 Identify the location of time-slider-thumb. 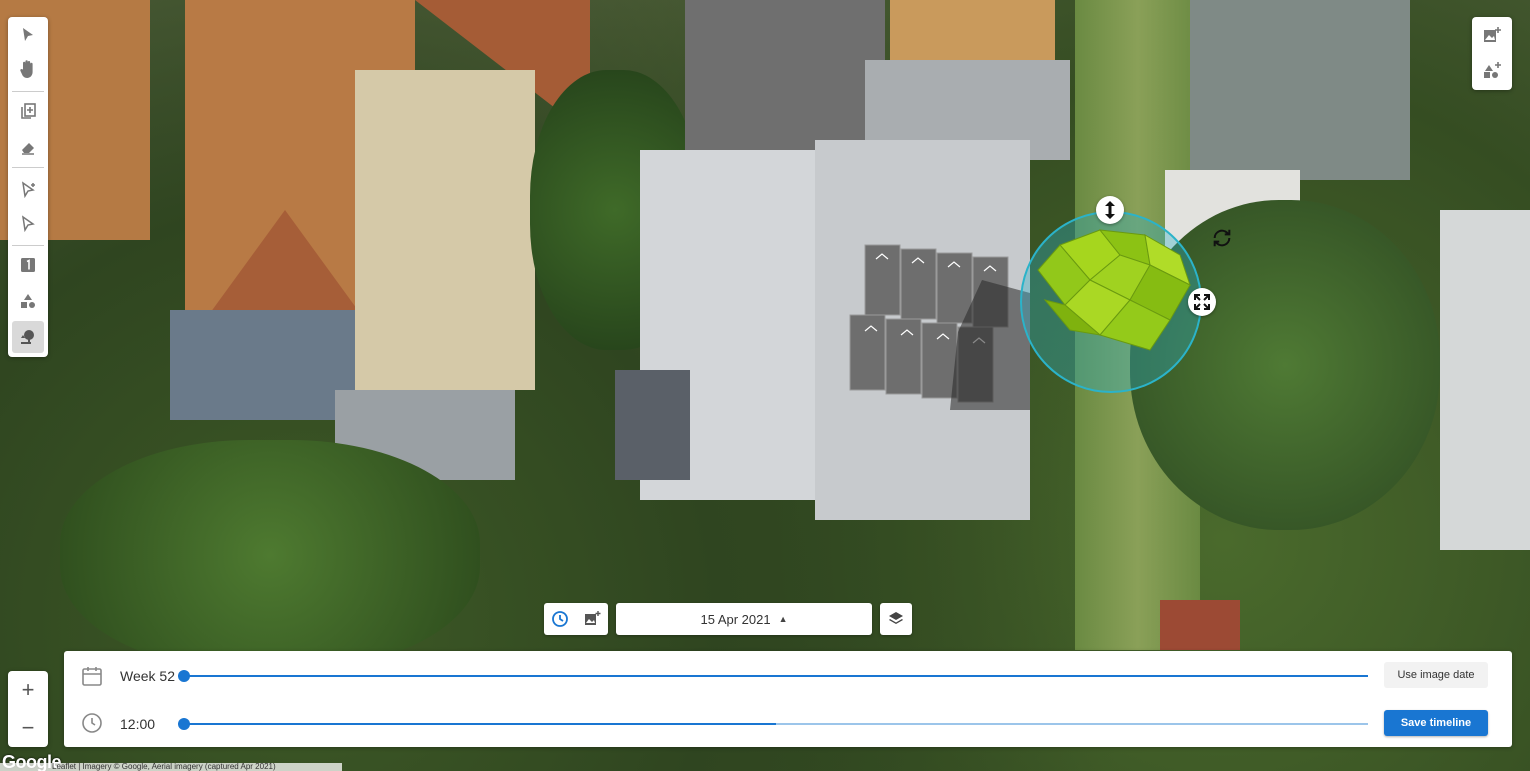
(184, 724).